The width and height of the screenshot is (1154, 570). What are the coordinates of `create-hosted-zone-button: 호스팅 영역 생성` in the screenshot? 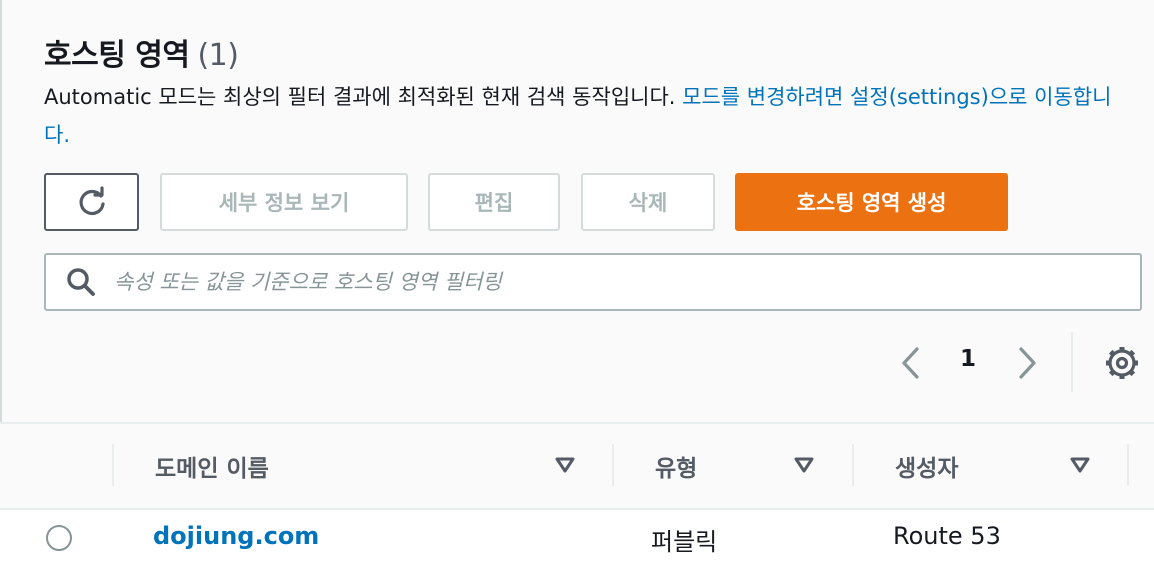 It's located at (871, 202).